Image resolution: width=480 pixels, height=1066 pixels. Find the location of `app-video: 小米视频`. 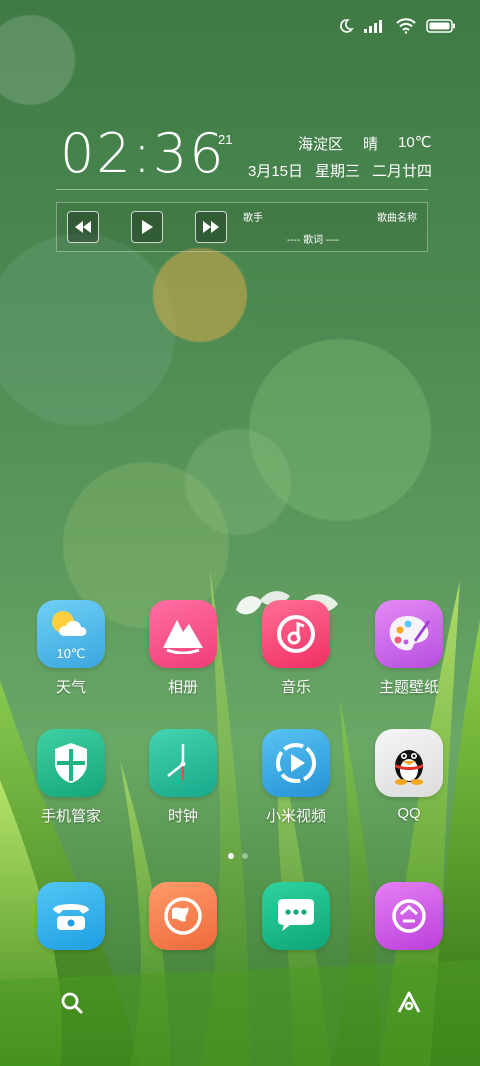

app-video: 小米视频 is located at coordinates (296, 777).